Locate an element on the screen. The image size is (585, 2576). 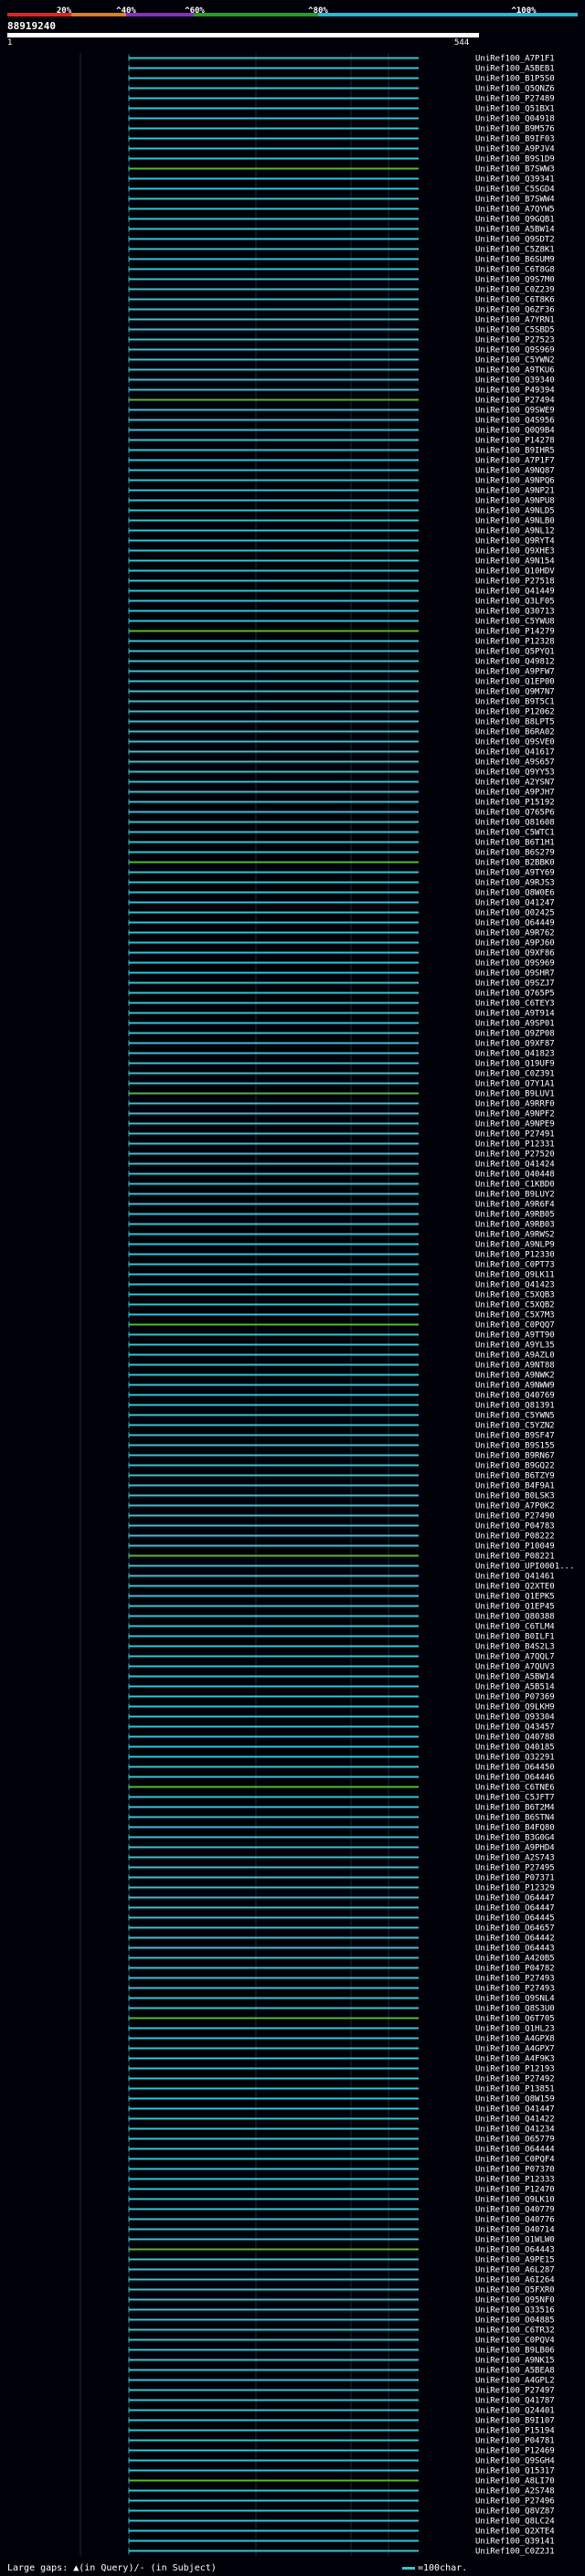
hit-label: UniRef100_A5BW14 is located at coordinates (515, 230).